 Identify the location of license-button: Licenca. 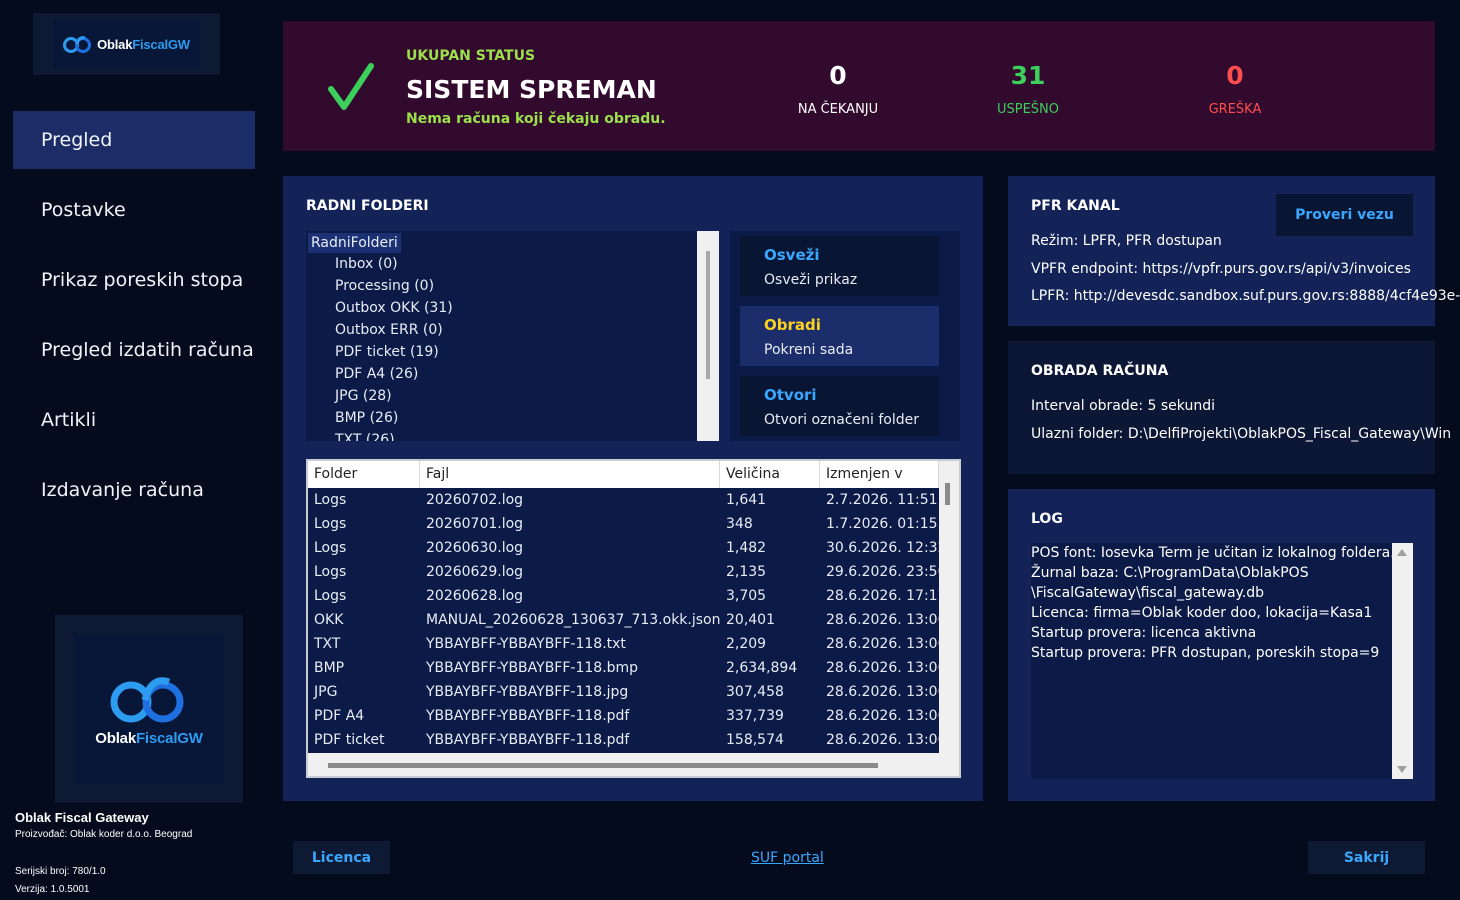
(341, 857).